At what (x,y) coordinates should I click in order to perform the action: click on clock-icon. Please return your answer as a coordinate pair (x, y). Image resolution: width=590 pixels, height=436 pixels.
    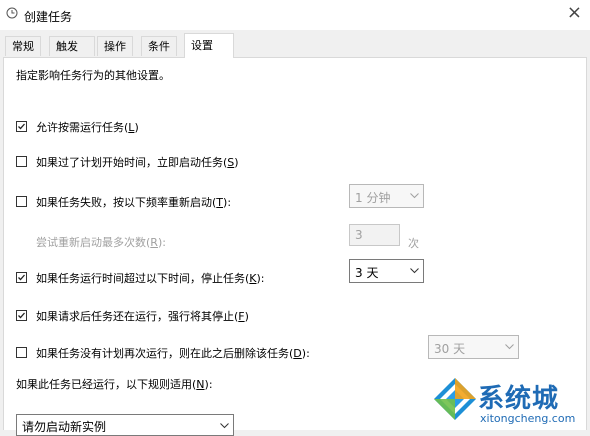
    Looking at the image, I should click on (12, 13).